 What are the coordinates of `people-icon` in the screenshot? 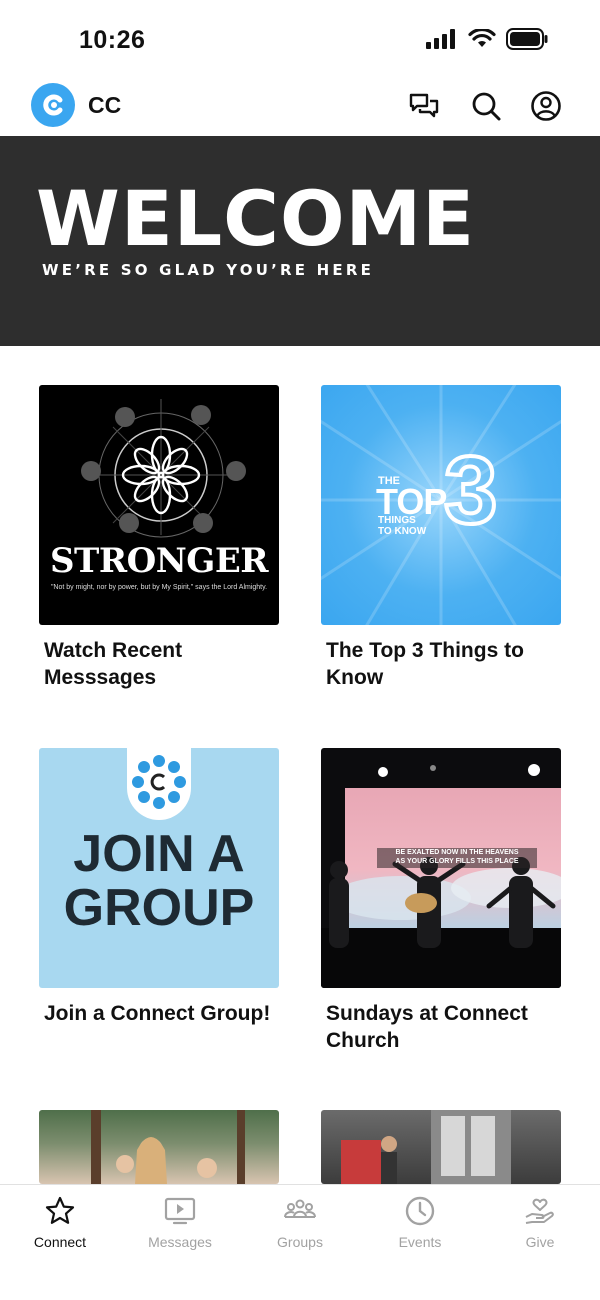 It's located at (300, 1208).